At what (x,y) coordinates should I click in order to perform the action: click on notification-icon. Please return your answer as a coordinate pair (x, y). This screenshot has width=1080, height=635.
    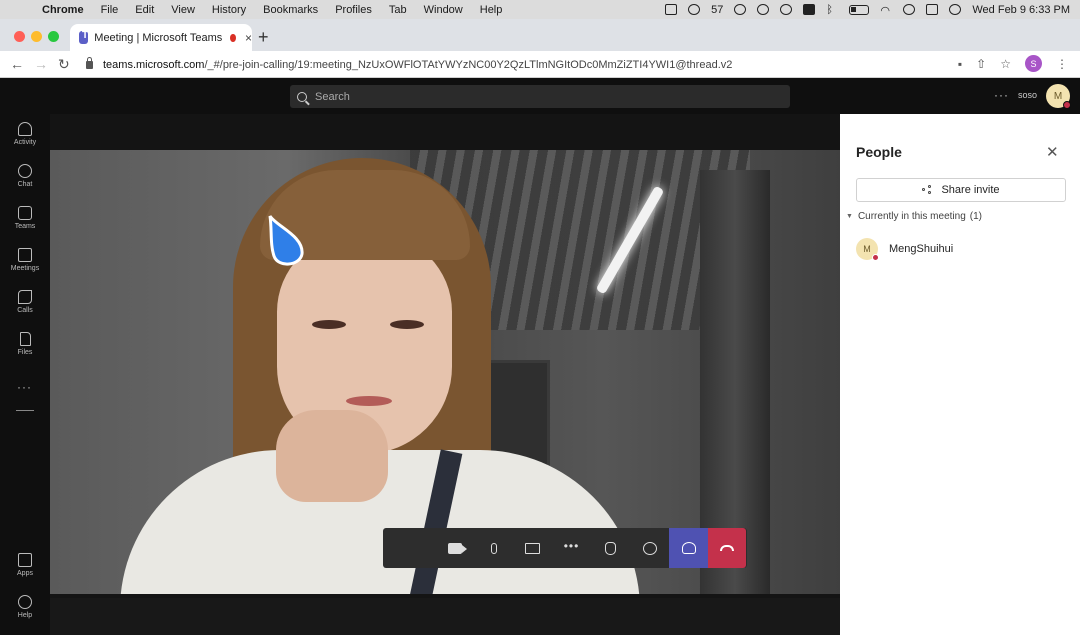
    Looking at the image, I should click on (740, 9).